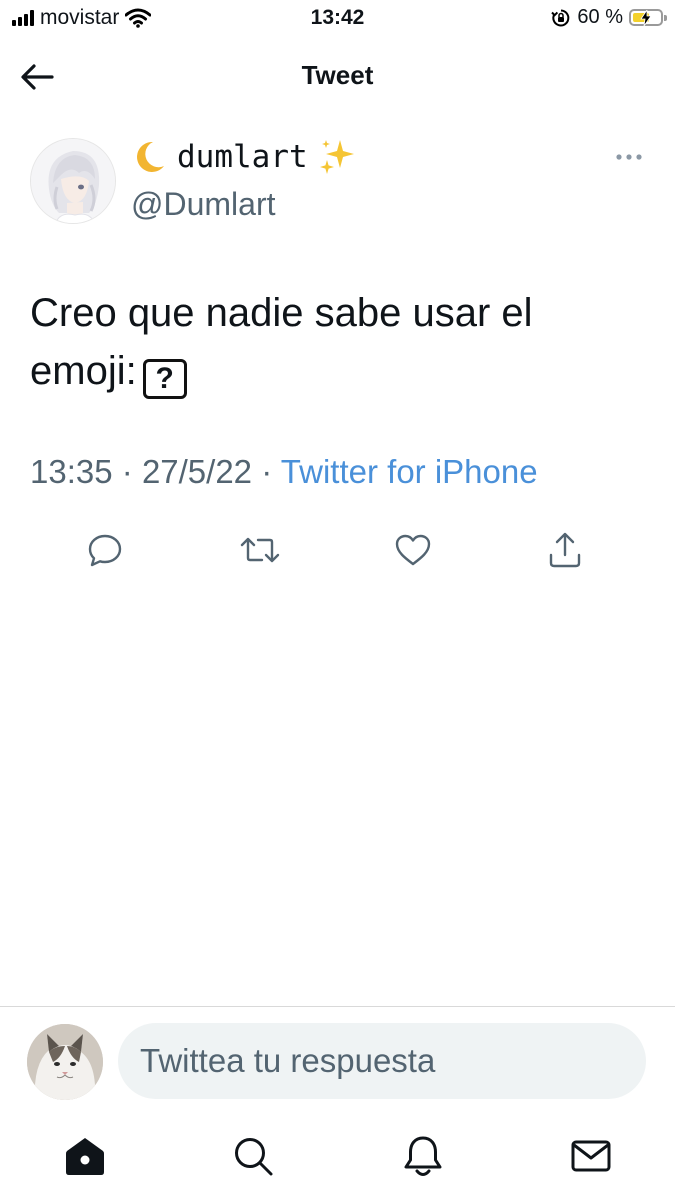  I want to click on author-handle: @Dumlart, so click(203, 204).